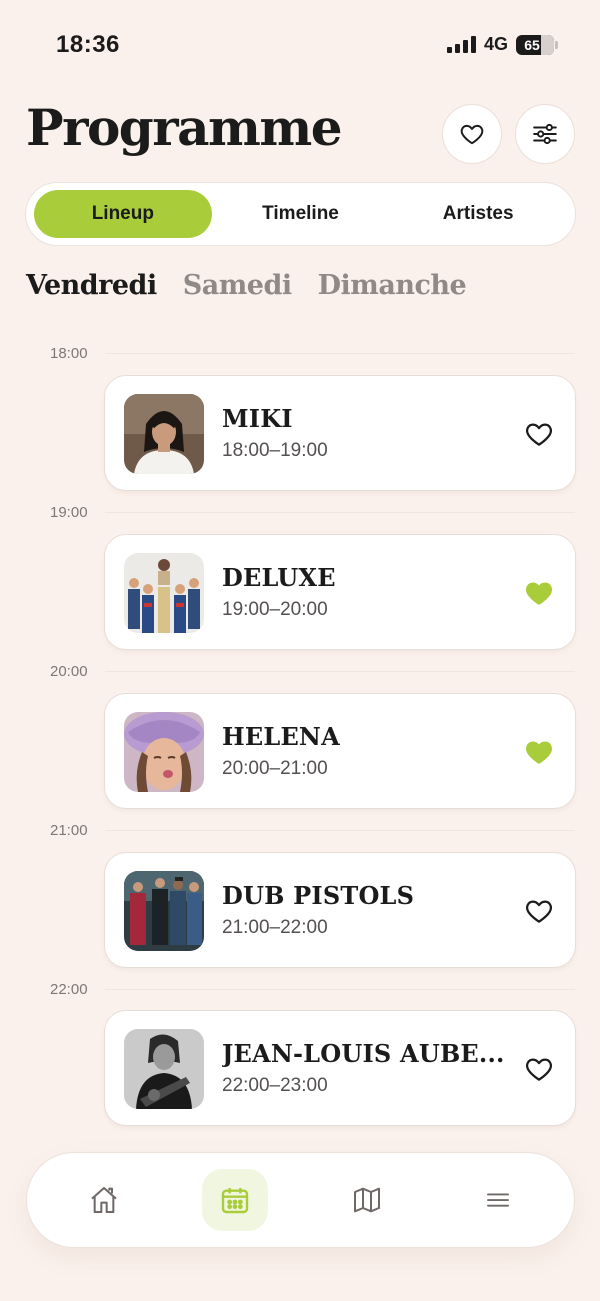 This screenshot has height=1301, width=600. What do you see at coordinates (392, 285) in the screenshot?
I see `day-tab-dimanche: Dimanche` at bounding box center [392, 285].